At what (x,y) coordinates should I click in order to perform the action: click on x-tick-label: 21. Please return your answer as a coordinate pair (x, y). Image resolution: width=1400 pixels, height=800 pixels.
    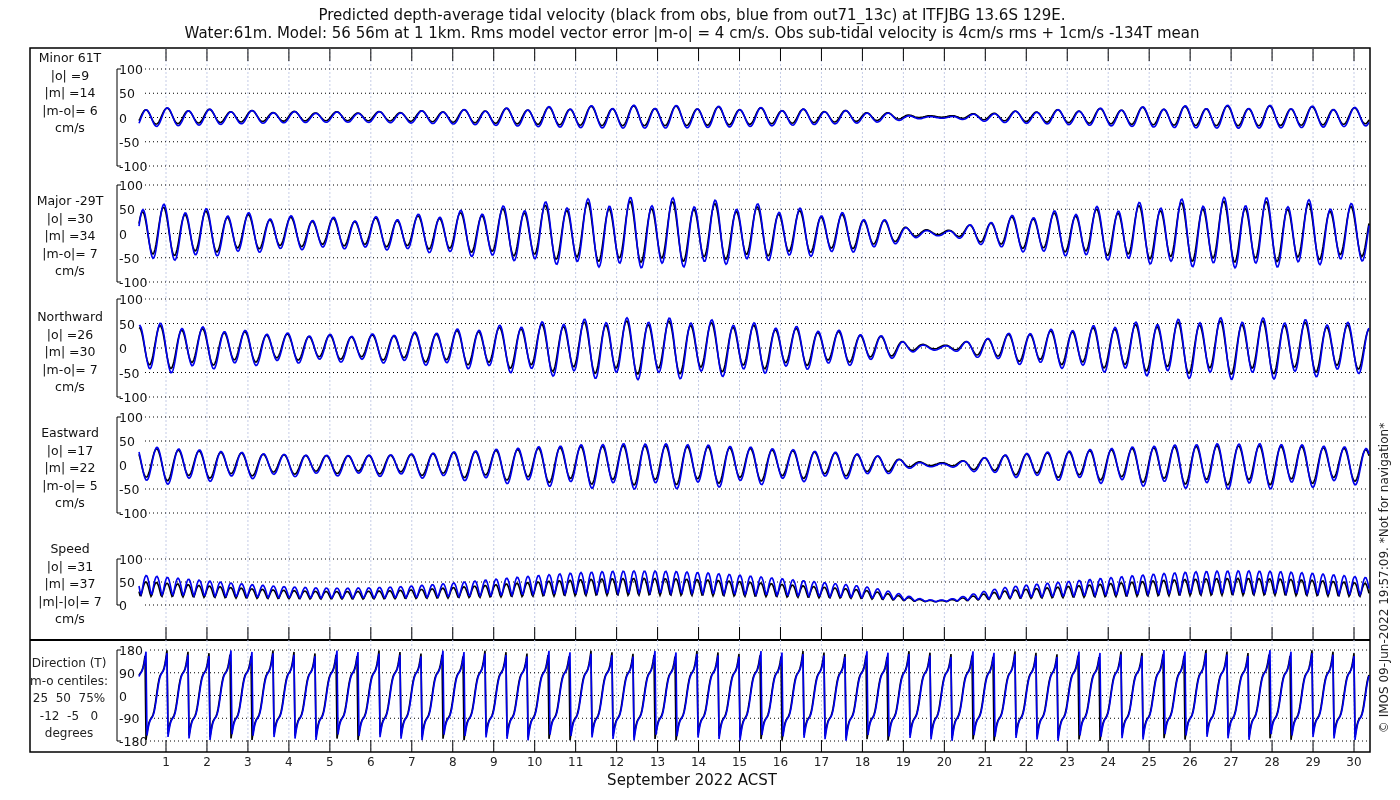
    Looking at the image, I should click on (985, 762).